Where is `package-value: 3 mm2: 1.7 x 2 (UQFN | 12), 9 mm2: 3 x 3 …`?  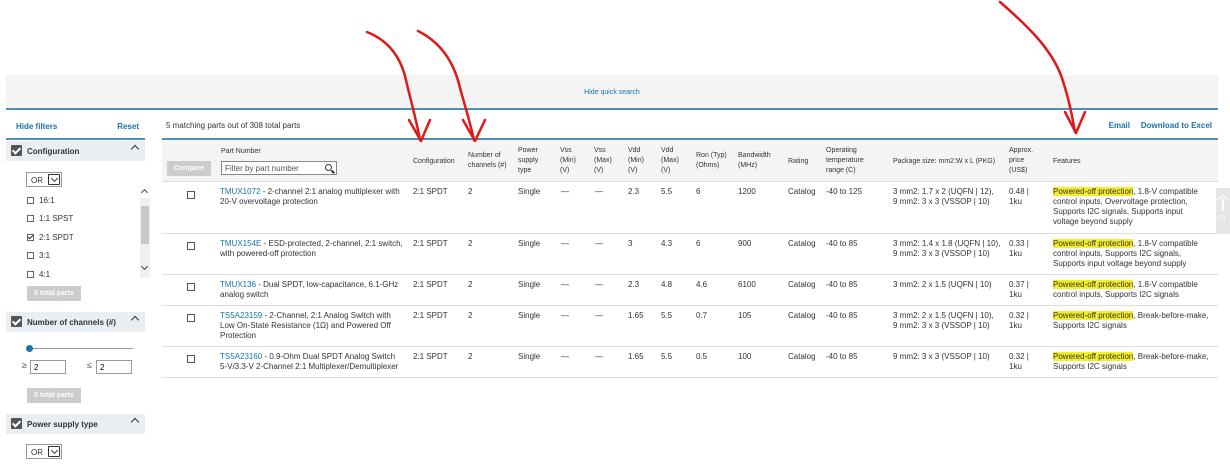 package-value: 3 mm2: 1.7 x 2 (UQFN | 12), 9 mm2: 3 x 3 … is located at coordinates (943, 196).